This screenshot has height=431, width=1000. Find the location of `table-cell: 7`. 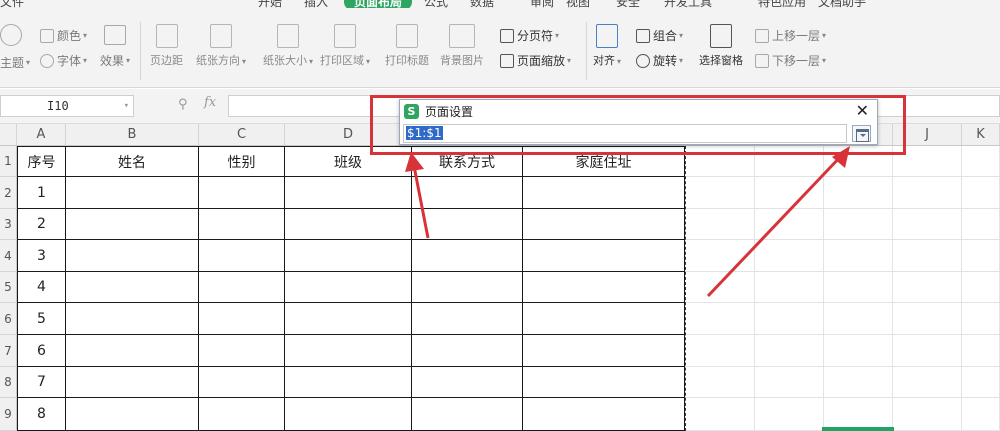

table-cell: 7 is located at coordinates (41, 382).